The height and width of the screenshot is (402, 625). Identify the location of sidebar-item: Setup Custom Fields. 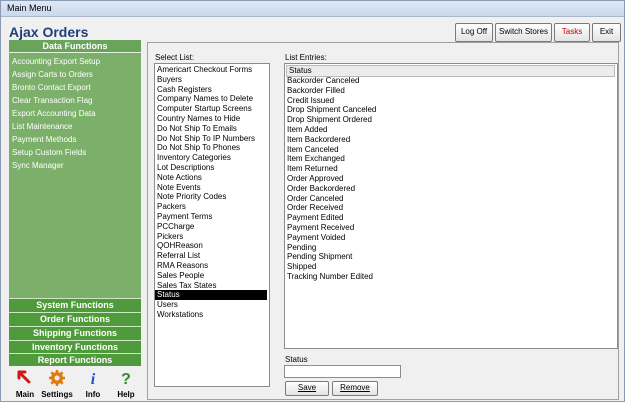
(49, 152).